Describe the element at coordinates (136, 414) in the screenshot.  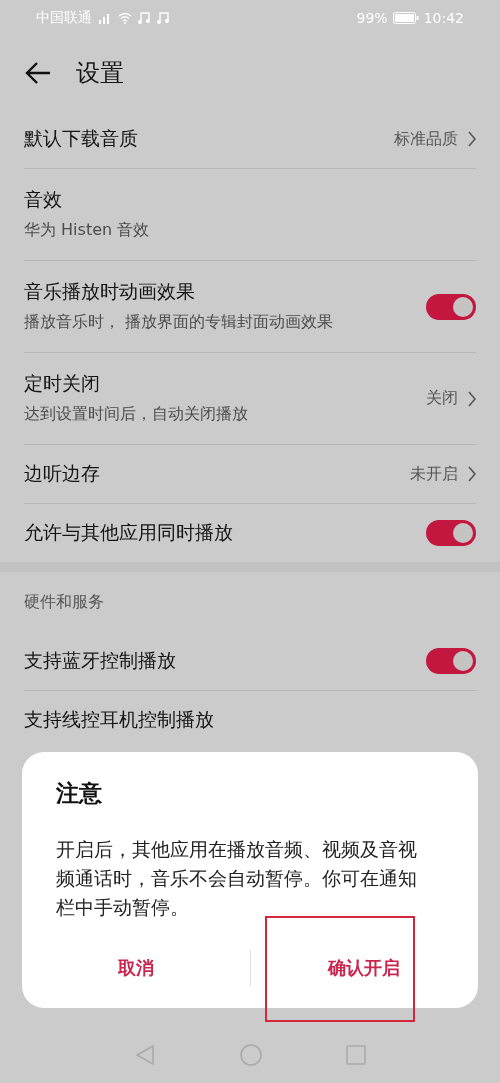
I see `setting-description: 达到设置时间后，自动关闭播放` at that location.